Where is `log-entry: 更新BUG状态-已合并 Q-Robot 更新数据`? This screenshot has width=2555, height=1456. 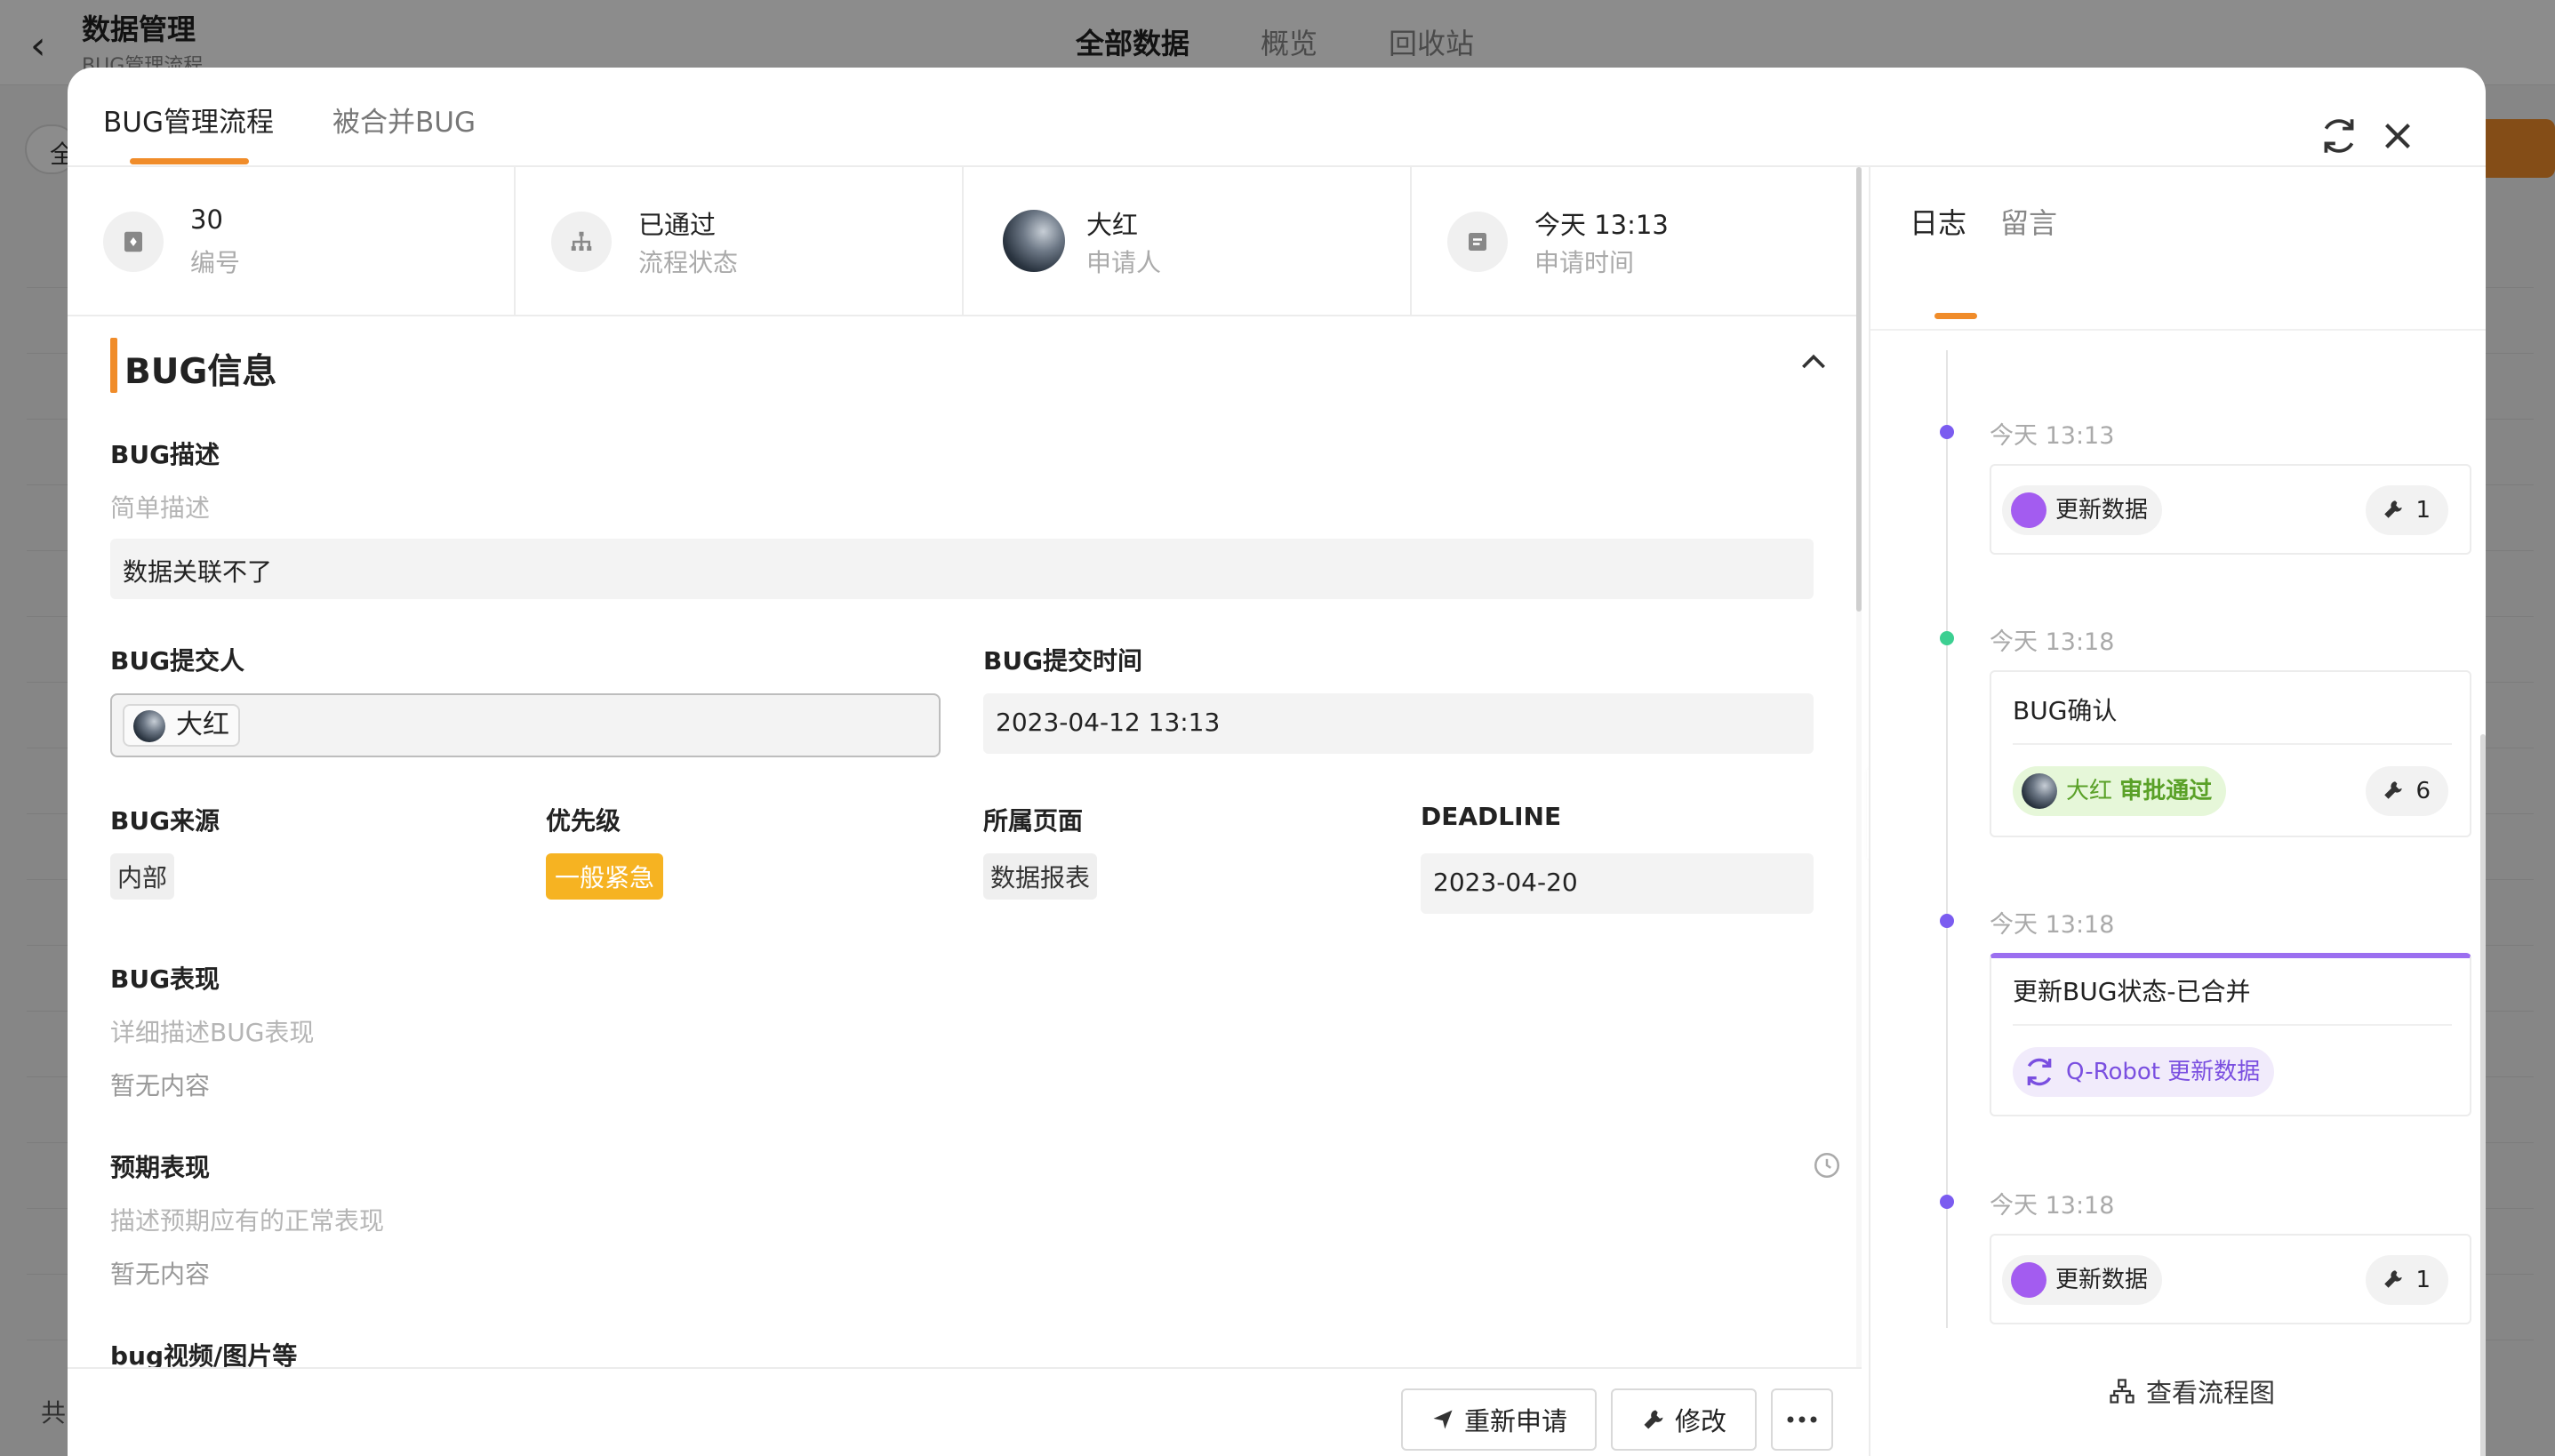 log-entry: 更新BUG状态-已合并 Q-Robot 更新数据 is located at coordinates (2230, 1034).